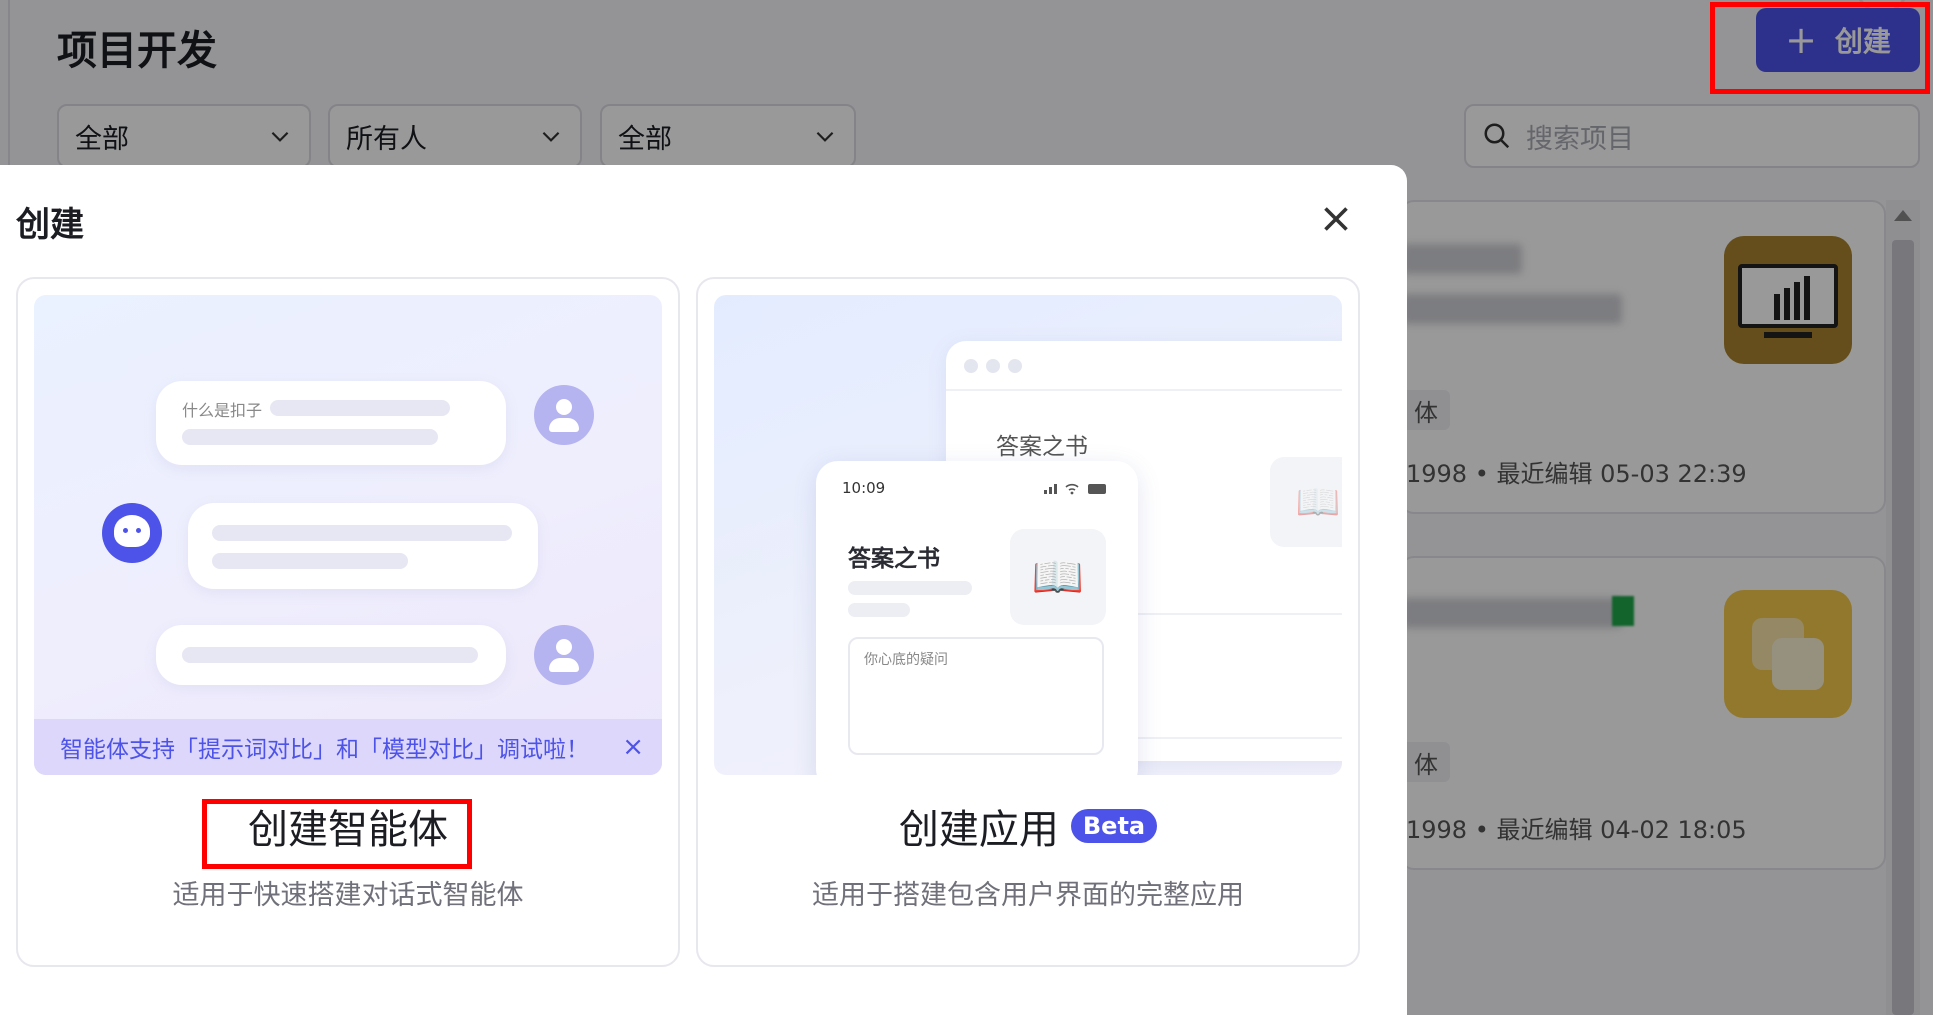 This screenshot has height=1015, width=1933. What do you see at coordinates (348, 895) in the screenshot?
I see `create-agent-description: 适用于快速搭建对话式智能体` at bounding box center [348, 895].